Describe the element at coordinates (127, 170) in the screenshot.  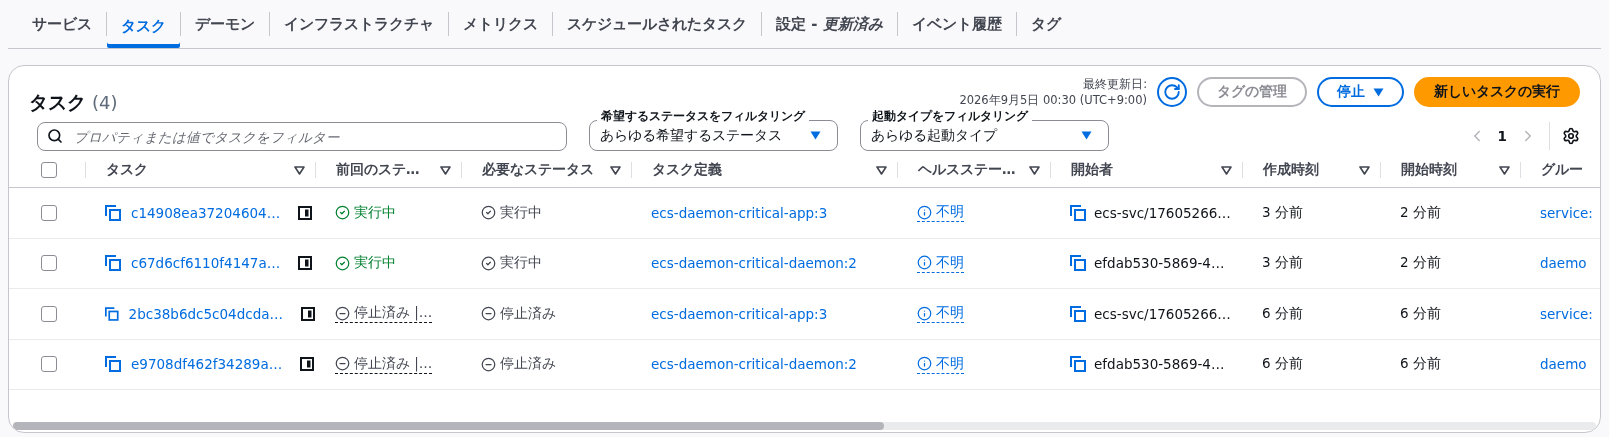
I see `column-header: タスク` at that location.